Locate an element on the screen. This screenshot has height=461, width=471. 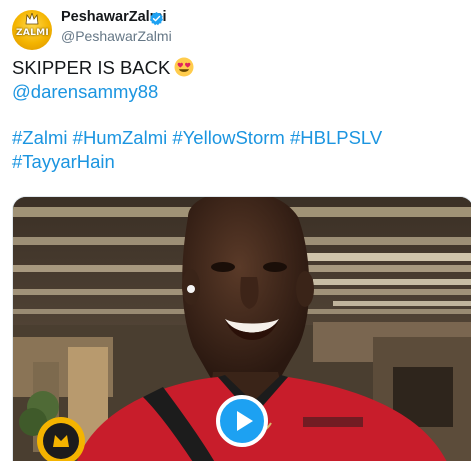
tweet-line-1: SKIPPER IS BACK is located at coordinates (237, 68).